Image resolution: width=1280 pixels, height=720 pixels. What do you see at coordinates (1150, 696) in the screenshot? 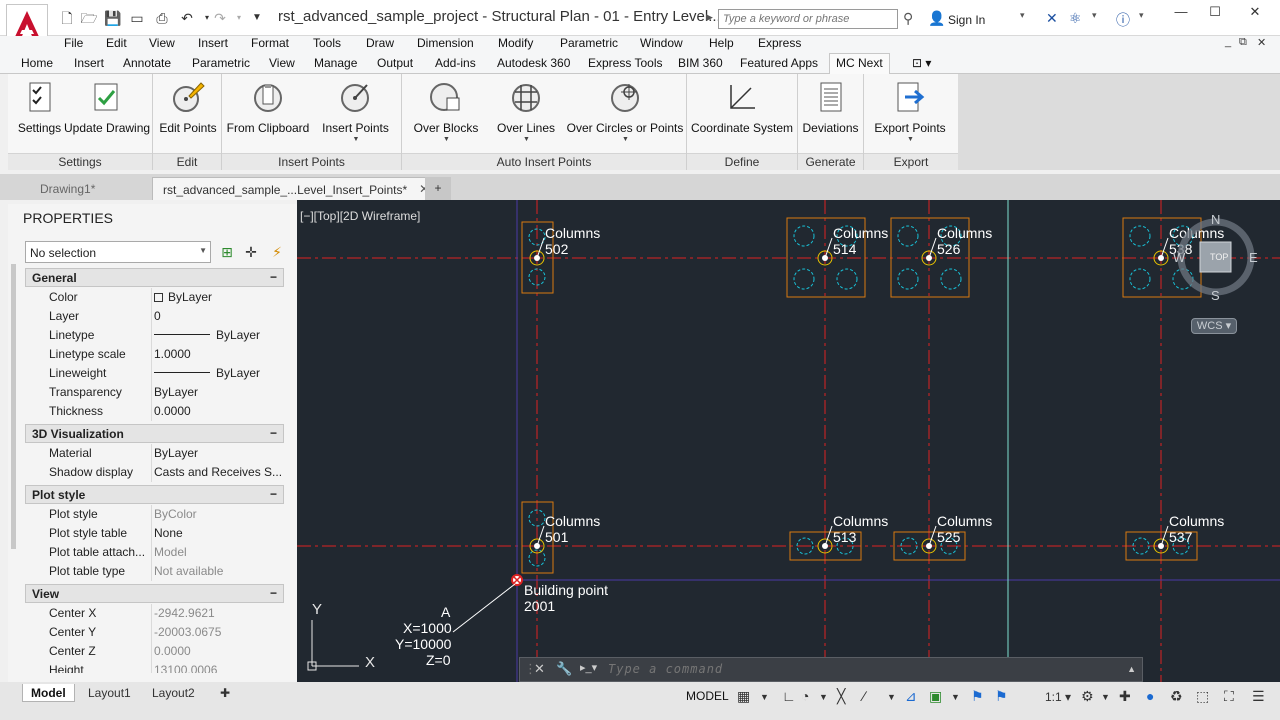
I see `isolate-objects-icon: ●` at bounding box center [1150, 696].